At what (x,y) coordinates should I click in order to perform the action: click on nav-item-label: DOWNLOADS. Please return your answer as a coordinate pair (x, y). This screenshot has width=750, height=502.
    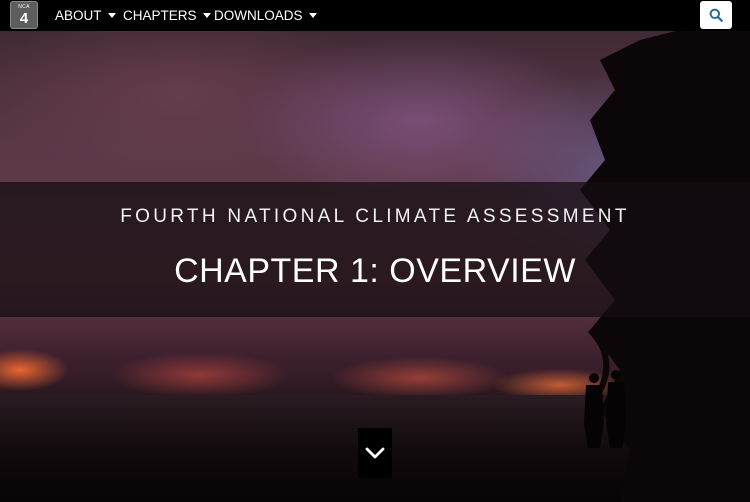
    Looking at the image, I should click on (258, 15).